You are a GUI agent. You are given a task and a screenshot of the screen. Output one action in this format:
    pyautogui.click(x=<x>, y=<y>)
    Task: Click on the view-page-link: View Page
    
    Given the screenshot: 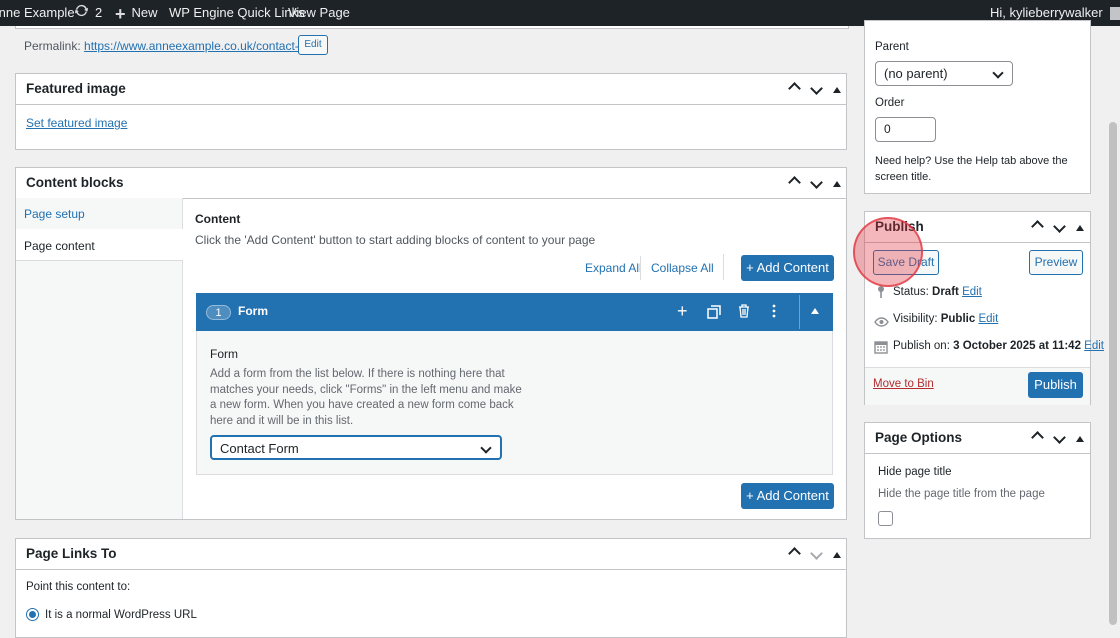 What is the action you would take?
    pyautogui.click(x=319, y=13)
    